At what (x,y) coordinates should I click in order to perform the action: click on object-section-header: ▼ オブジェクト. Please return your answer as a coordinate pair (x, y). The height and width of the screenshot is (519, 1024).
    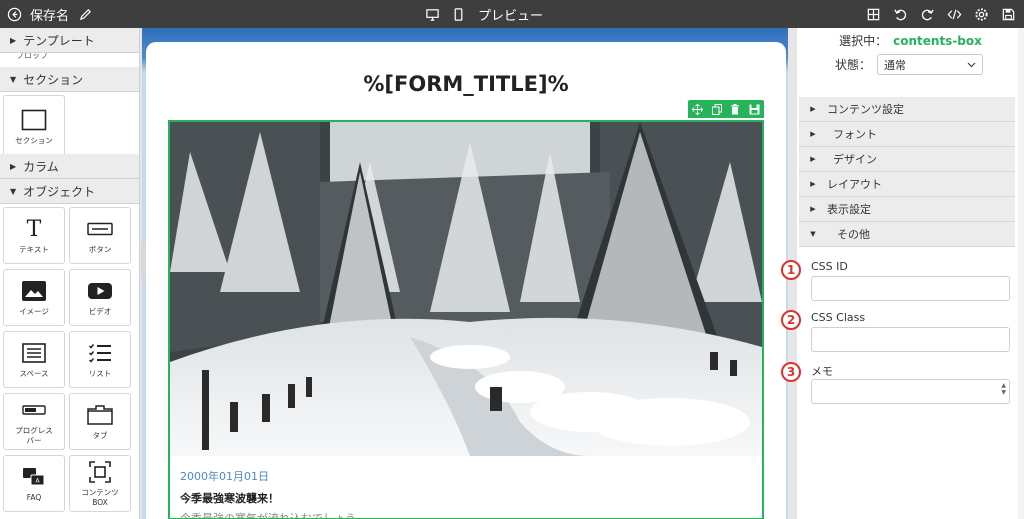
    Looking at the image, I should click on (69, 191).